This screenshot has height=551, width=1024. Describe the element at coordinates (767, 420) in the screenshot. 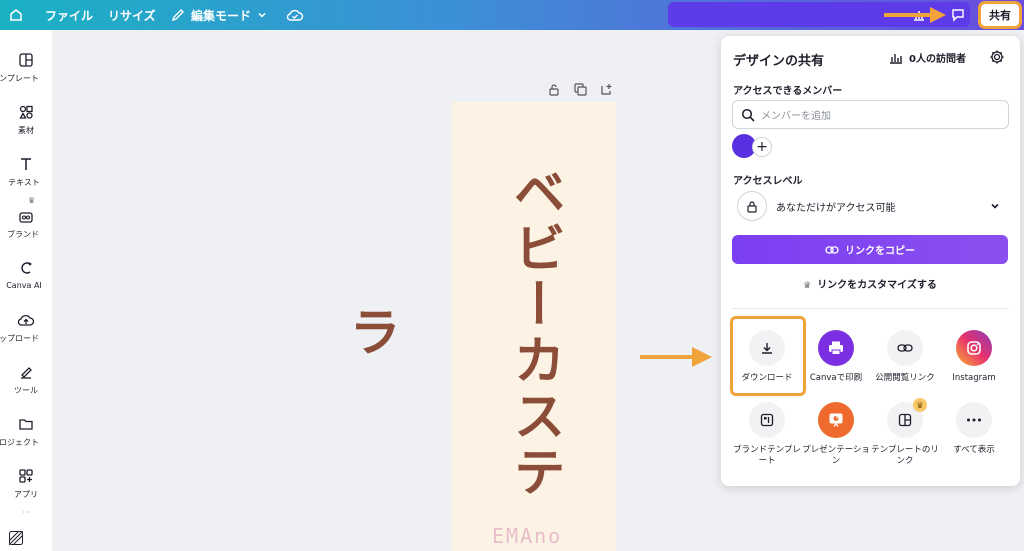

I see `brand-template-icon` at that location.